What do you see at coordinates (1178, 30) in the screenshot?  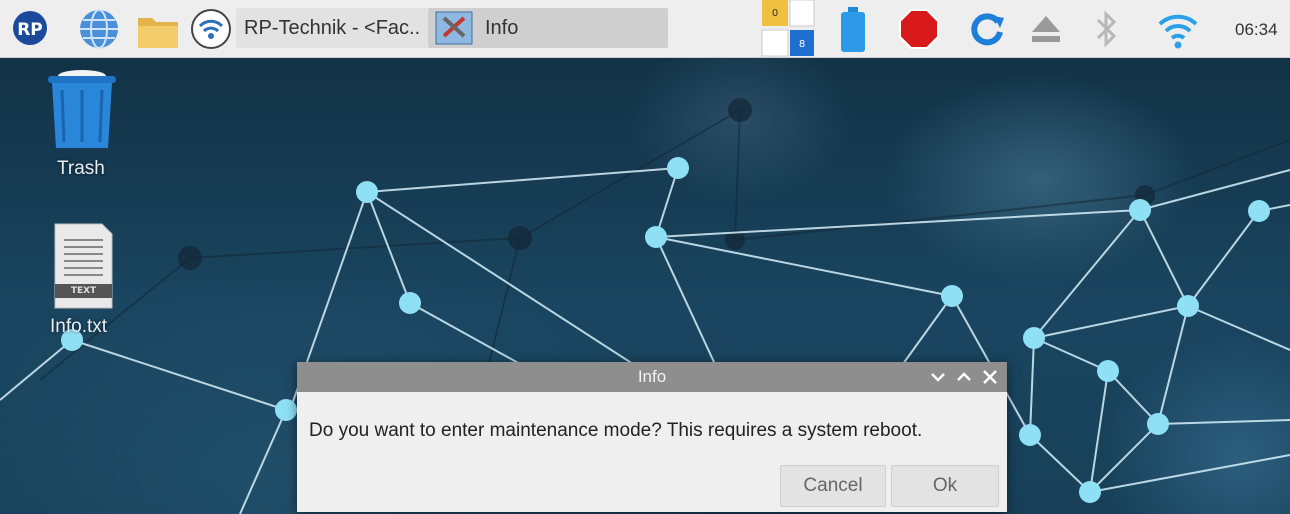 I see `wifi-icon` at bounding box center [1178, 30].